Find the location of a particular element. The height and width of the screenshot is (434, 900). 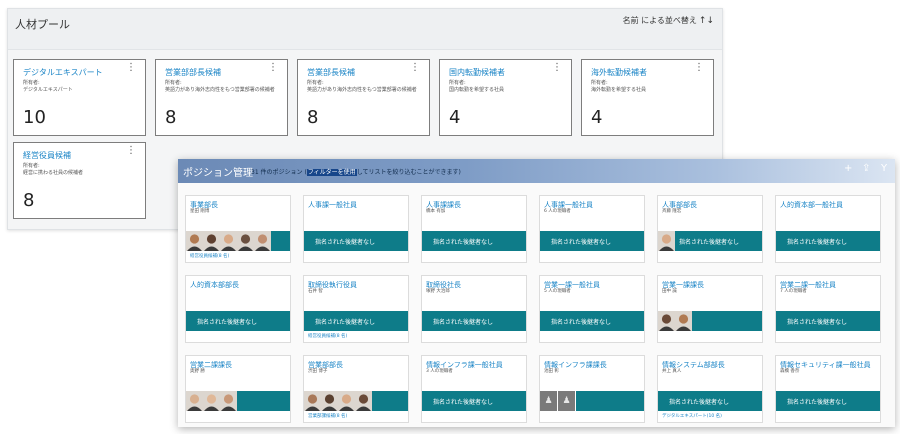

pool-count: 8 is located at coordinates (29, 200).